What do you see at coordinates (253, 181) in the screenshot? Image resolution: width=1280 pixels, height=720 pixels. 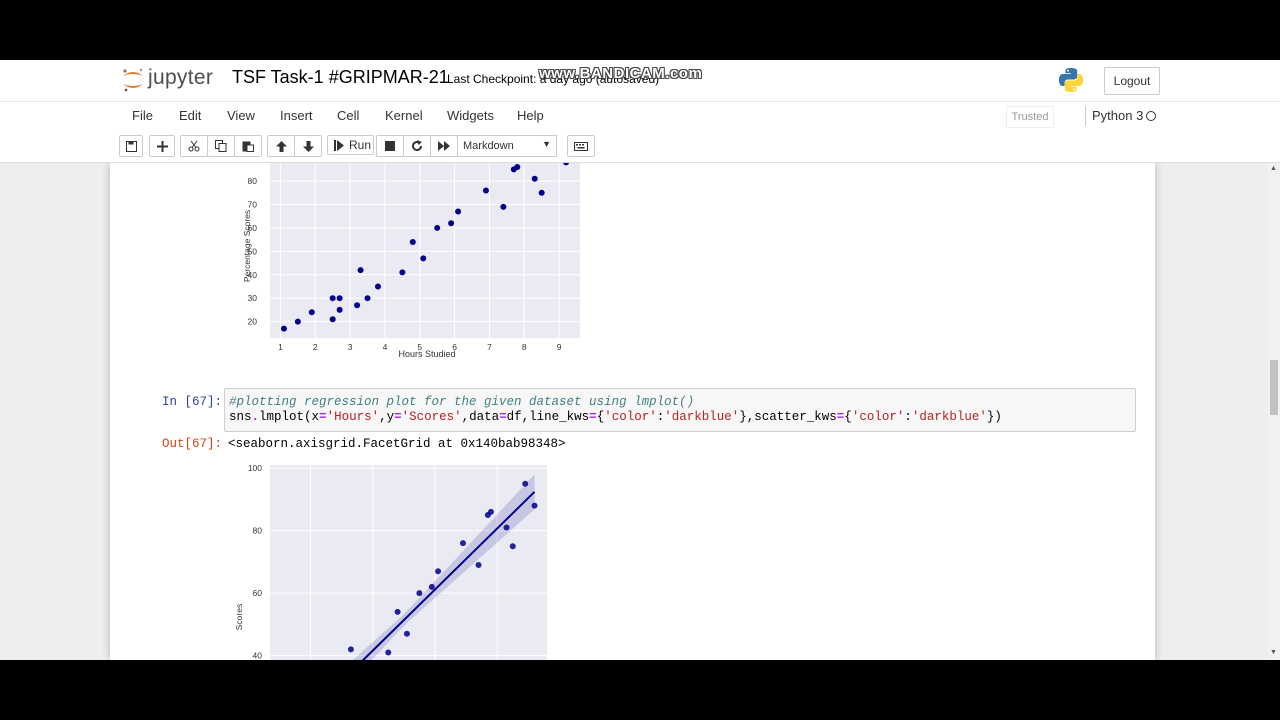 I see `y-tick-label: 80` at bounding box center [253, 181].